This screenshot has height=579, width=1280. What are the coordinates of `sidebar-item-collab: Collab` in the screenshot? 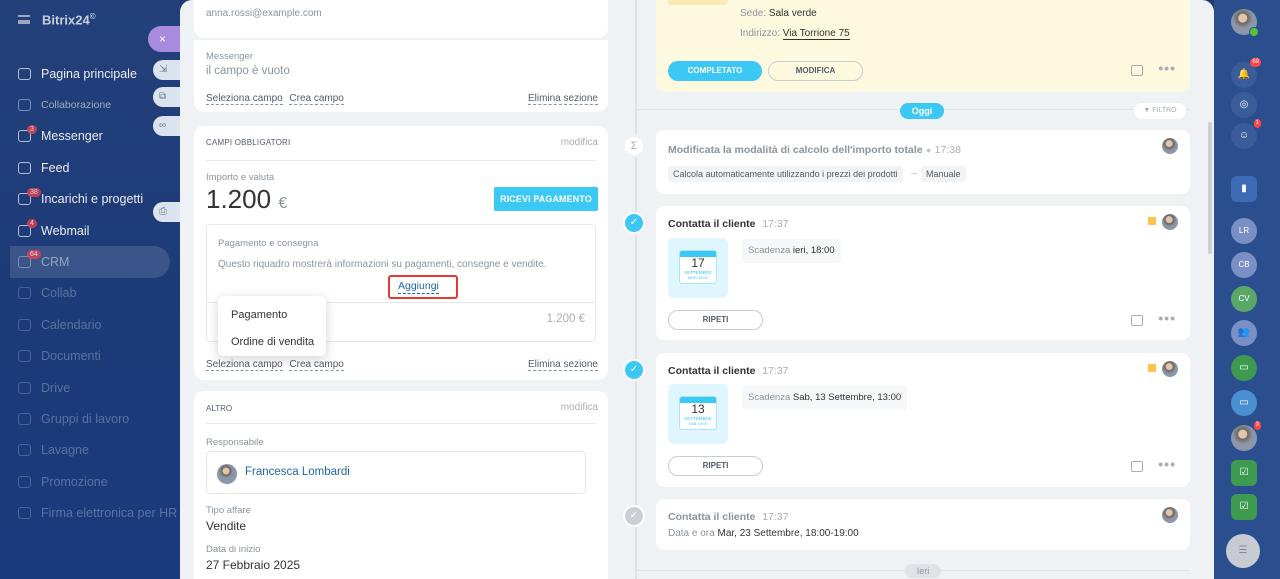 It's located at (85, 293).